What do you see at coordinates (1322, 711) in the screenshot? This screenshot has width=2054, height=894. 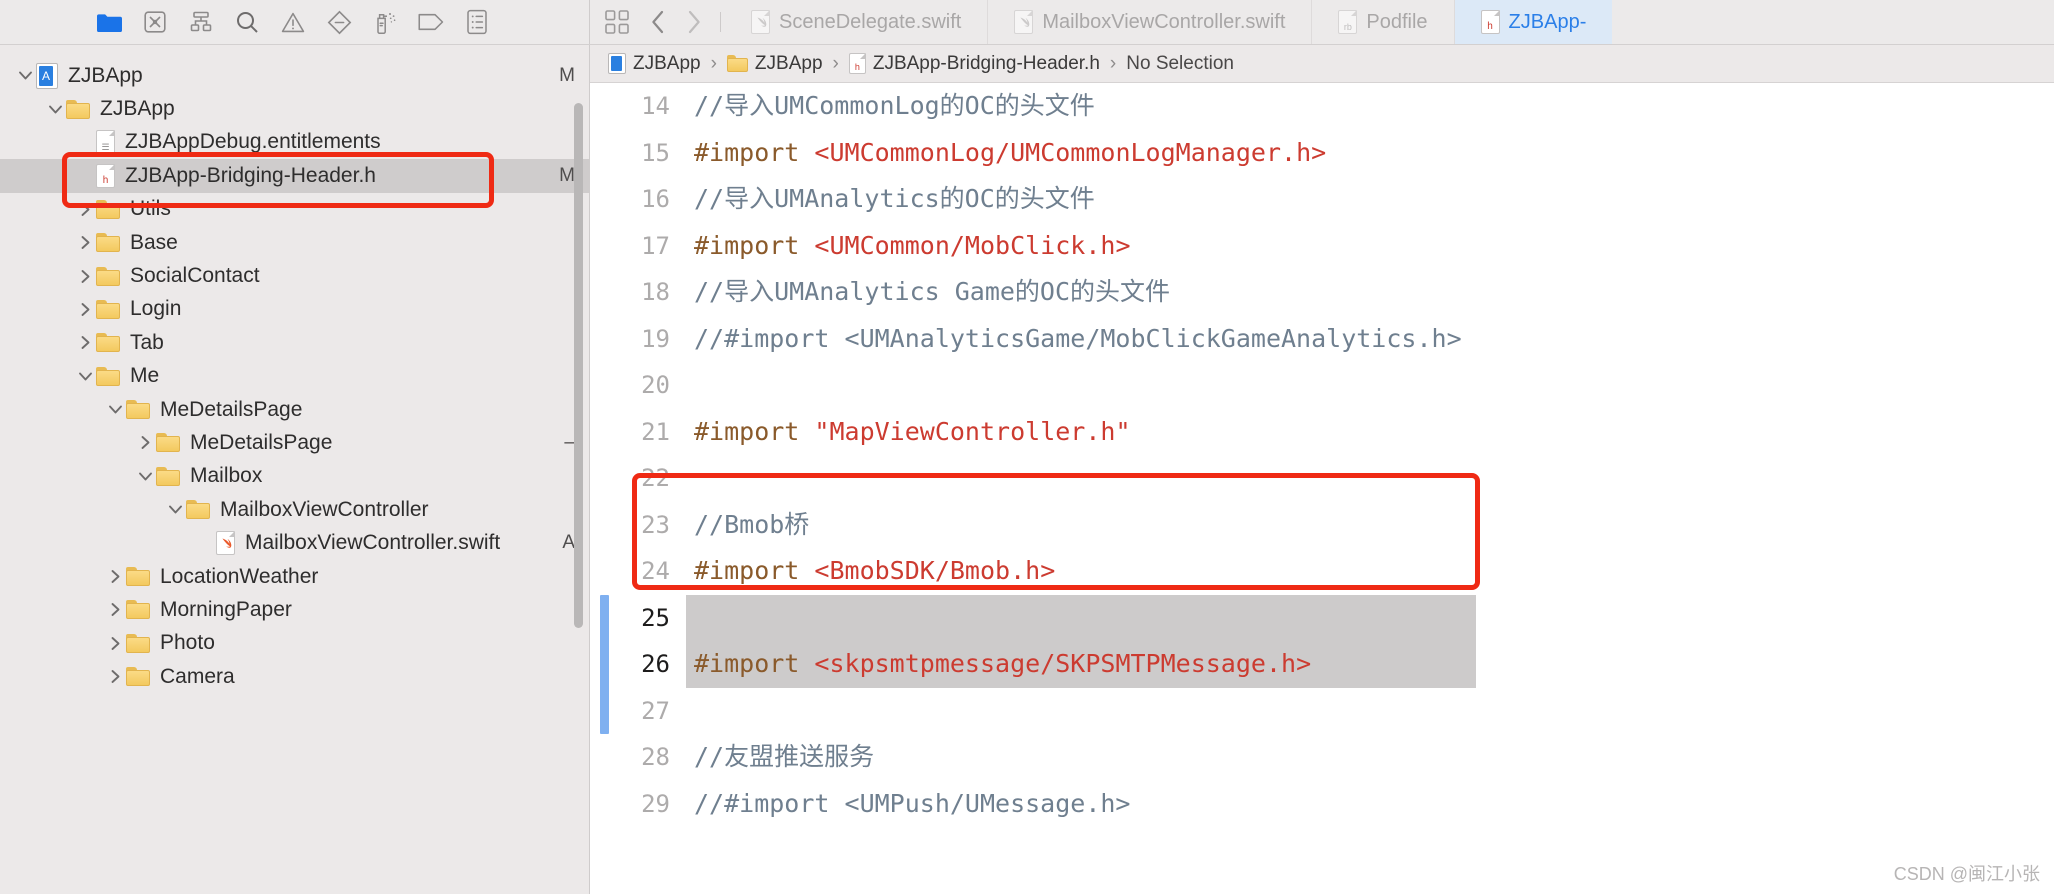 I see `code-line: 27` at bounding box center [1322, 711].